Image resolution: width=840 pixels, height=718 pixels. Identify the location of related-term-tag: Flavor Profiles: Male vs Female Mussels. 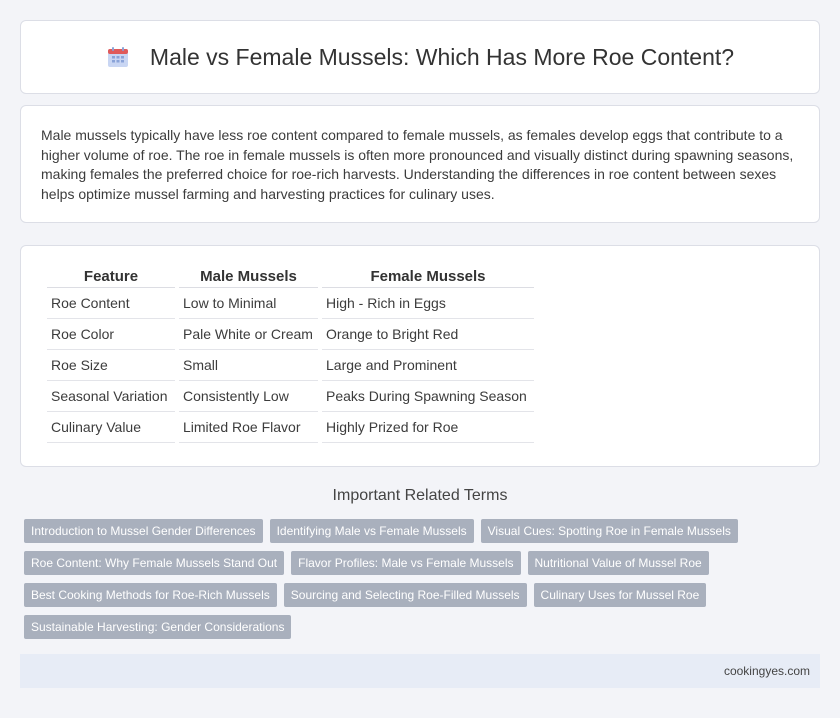
(406, 563).